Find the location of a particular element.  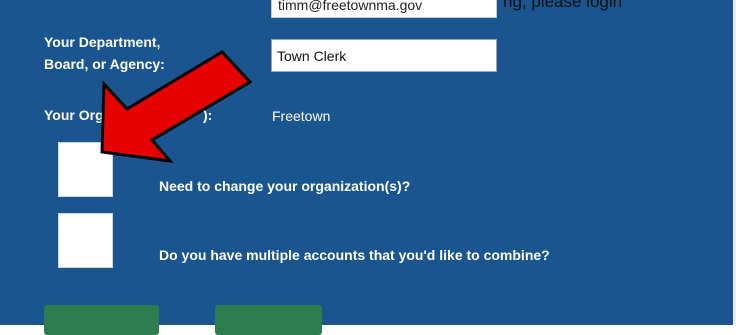

organization-label-start: Your Org is located at coordinates (74, 115).